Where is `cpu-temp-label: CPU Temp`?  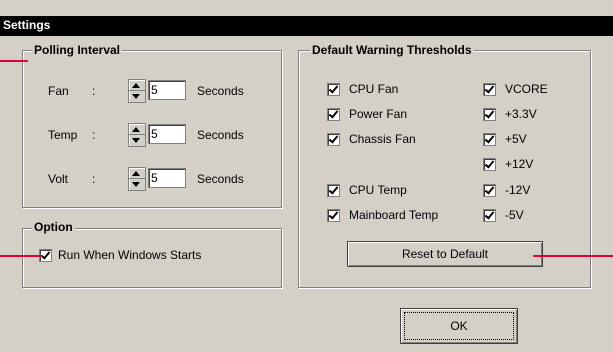 cpu-temp-label: CPU Temp is located at coordinates (378, 190).